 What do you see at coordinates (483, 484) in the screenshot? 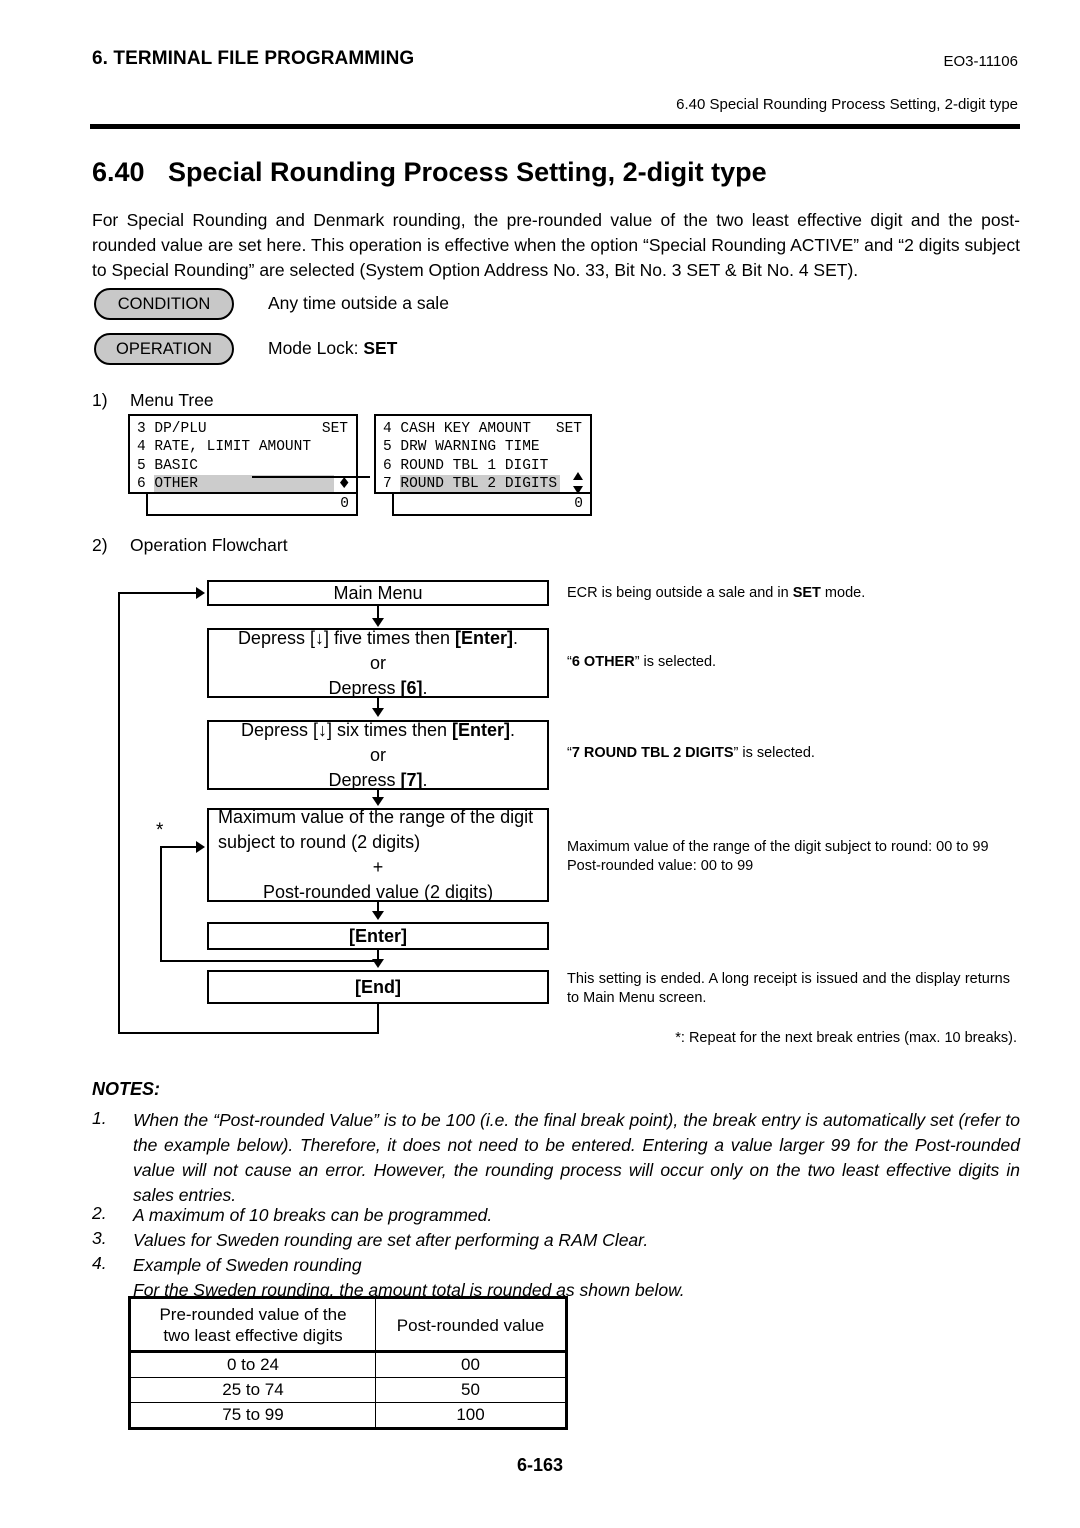
I see `menu-row-selected: 7 ROUND TBL 2 DIGITS` at bounding box center [483, 484].